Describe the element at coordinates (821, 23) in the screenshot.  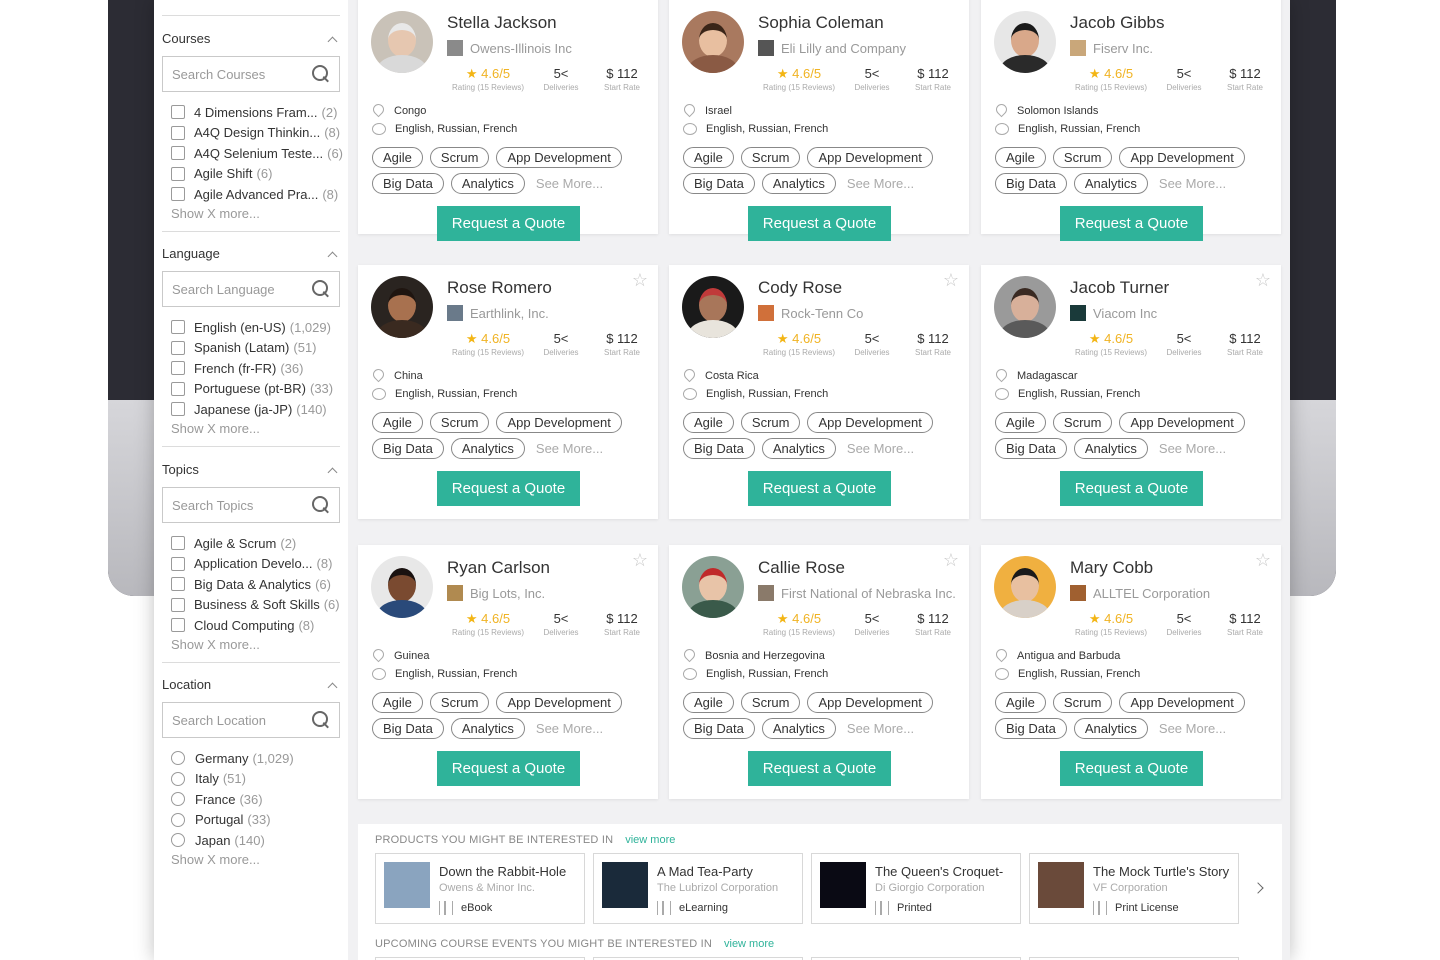
I see `trainer-name: Sophia Coleman` at that location.